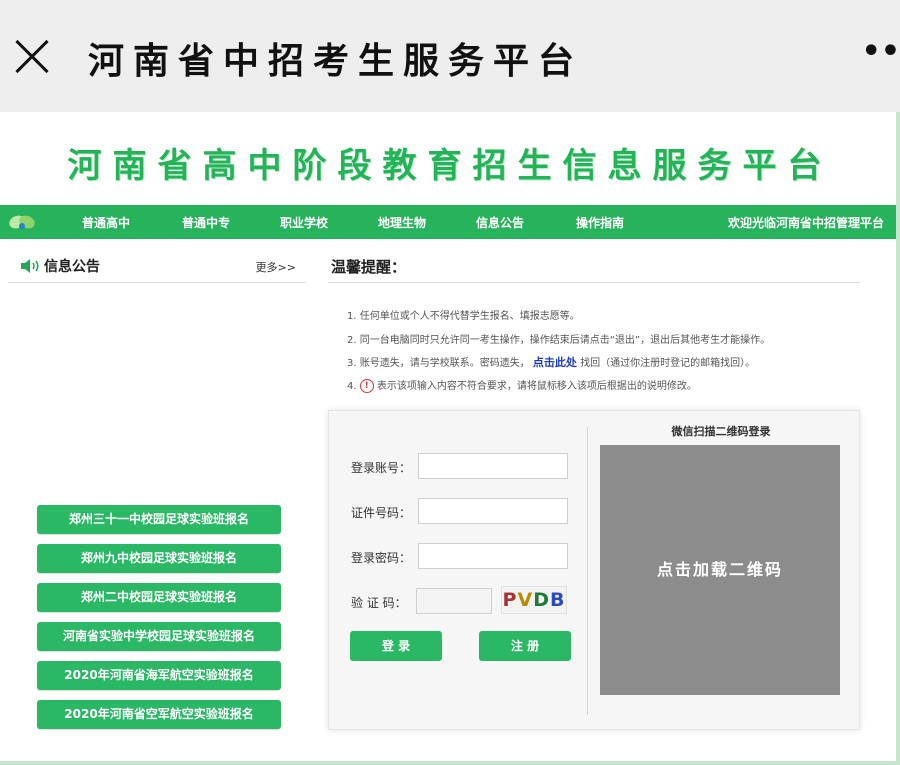 This screenshot has width=900, height=765. I want to click on password-label: 登录密码：, so click(381, 558).